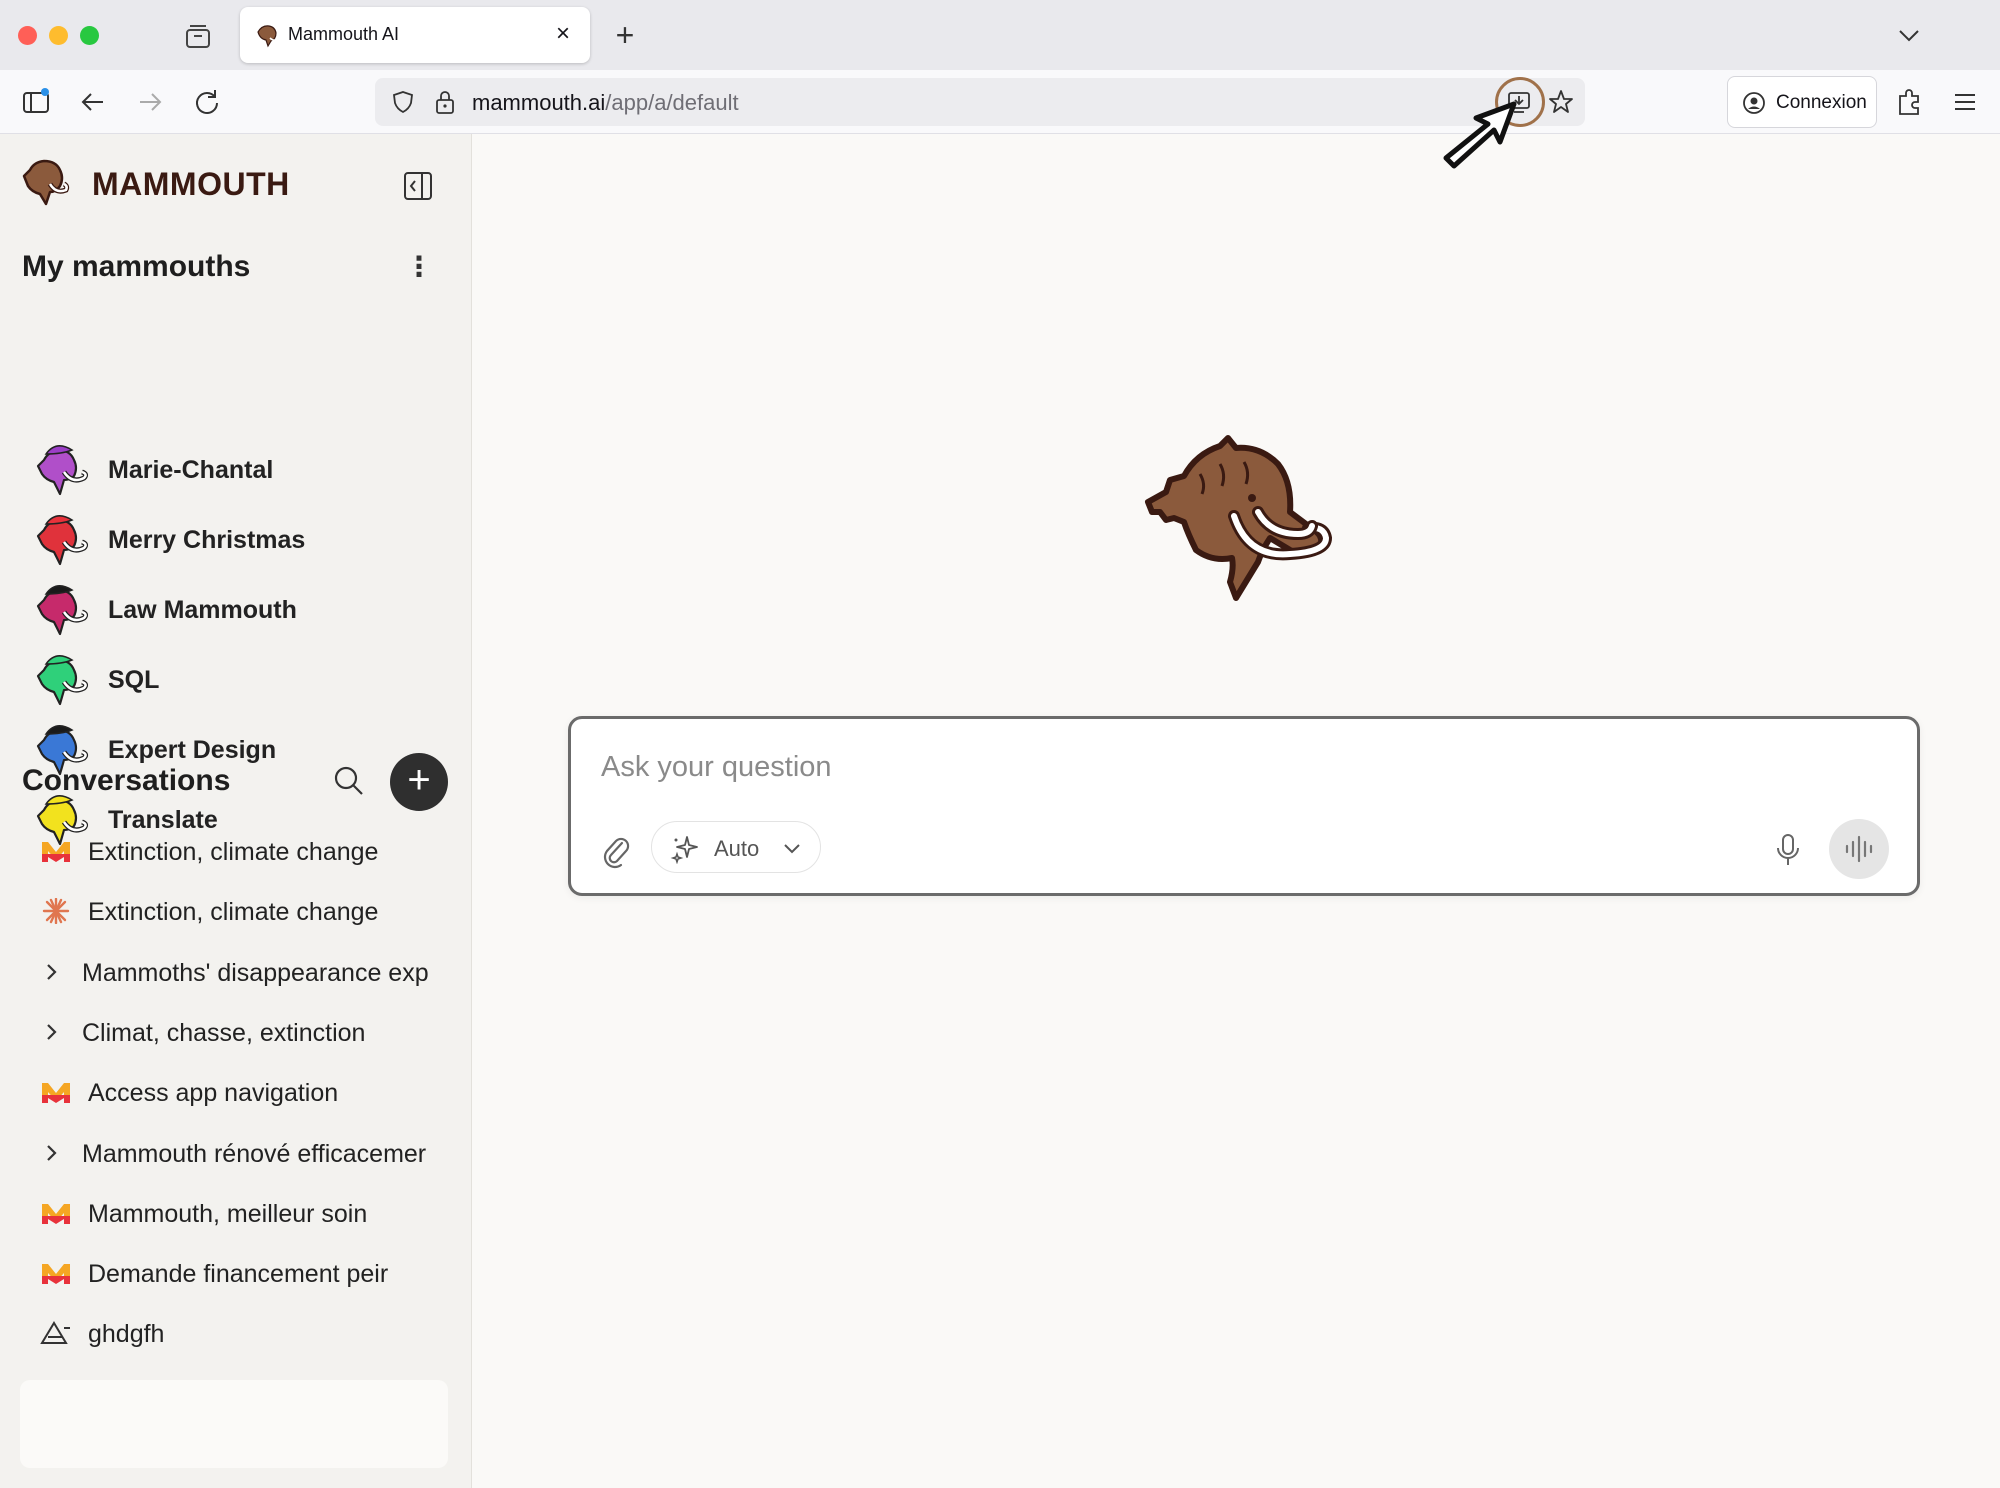  I want to click on collapse-sidebar-icon, so click(418, 186).